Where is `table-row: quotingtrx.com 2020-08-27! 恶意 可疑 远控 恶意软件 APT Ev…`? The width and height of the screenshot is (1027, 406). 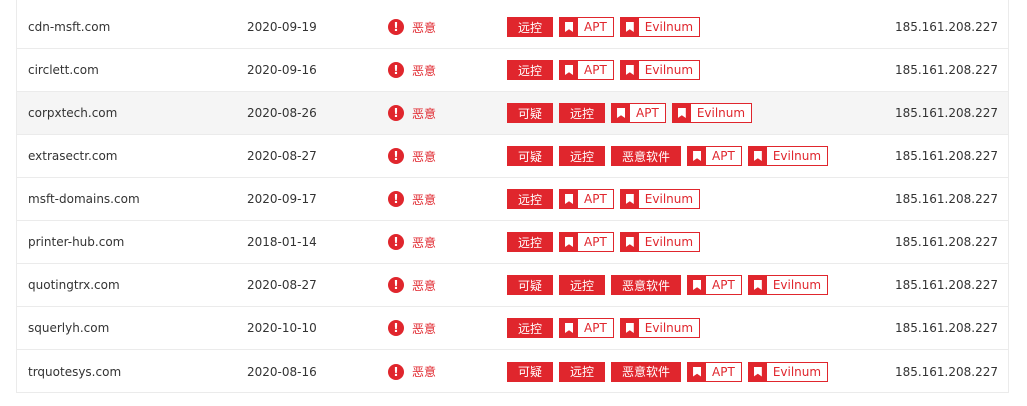
table-row: quotingtrx.com 2020-08-27! 恶意 可疑 远控 恶意软件 APT Ev… is located at coordinates (512, 285).